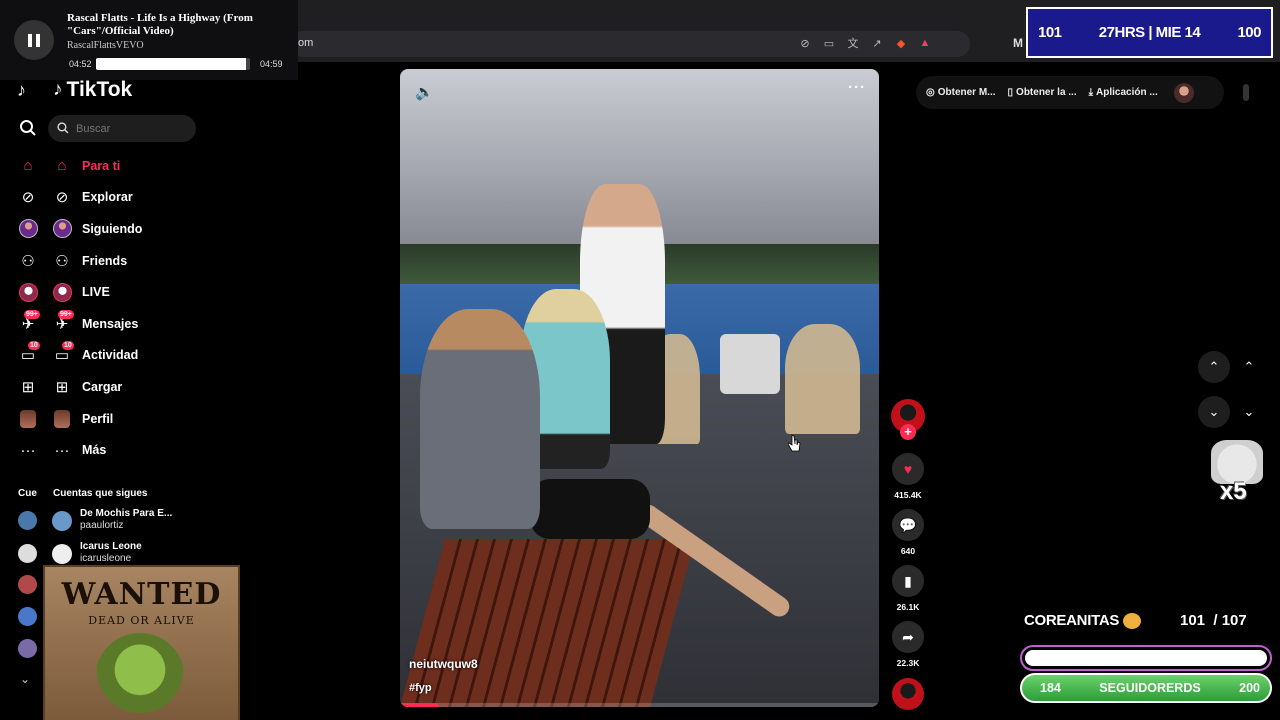 The width and height of the screenshot is (1280, 720). I want to click on tiktok-logo-icon-small: ♪, so click(21, 90).